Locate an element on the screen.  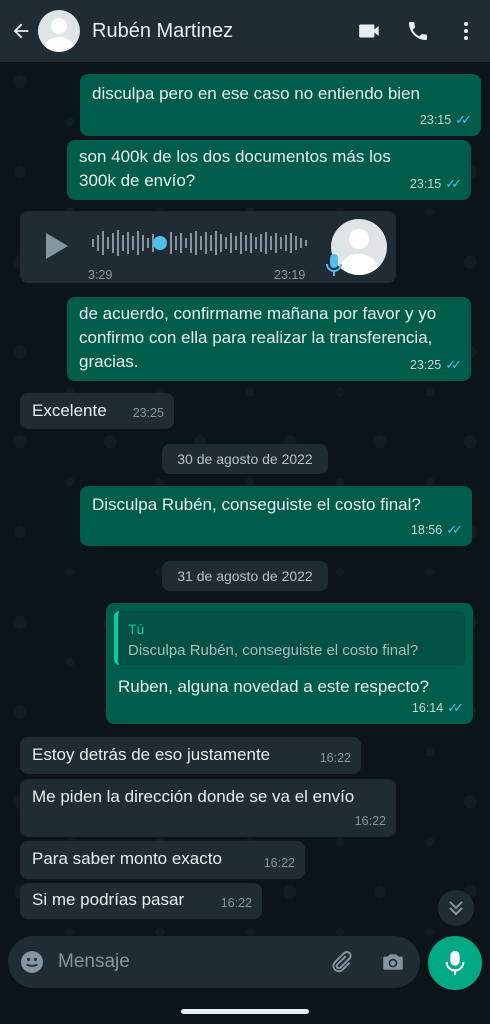
message-placeholder: Mensaje is located at coordinates (94, 961).